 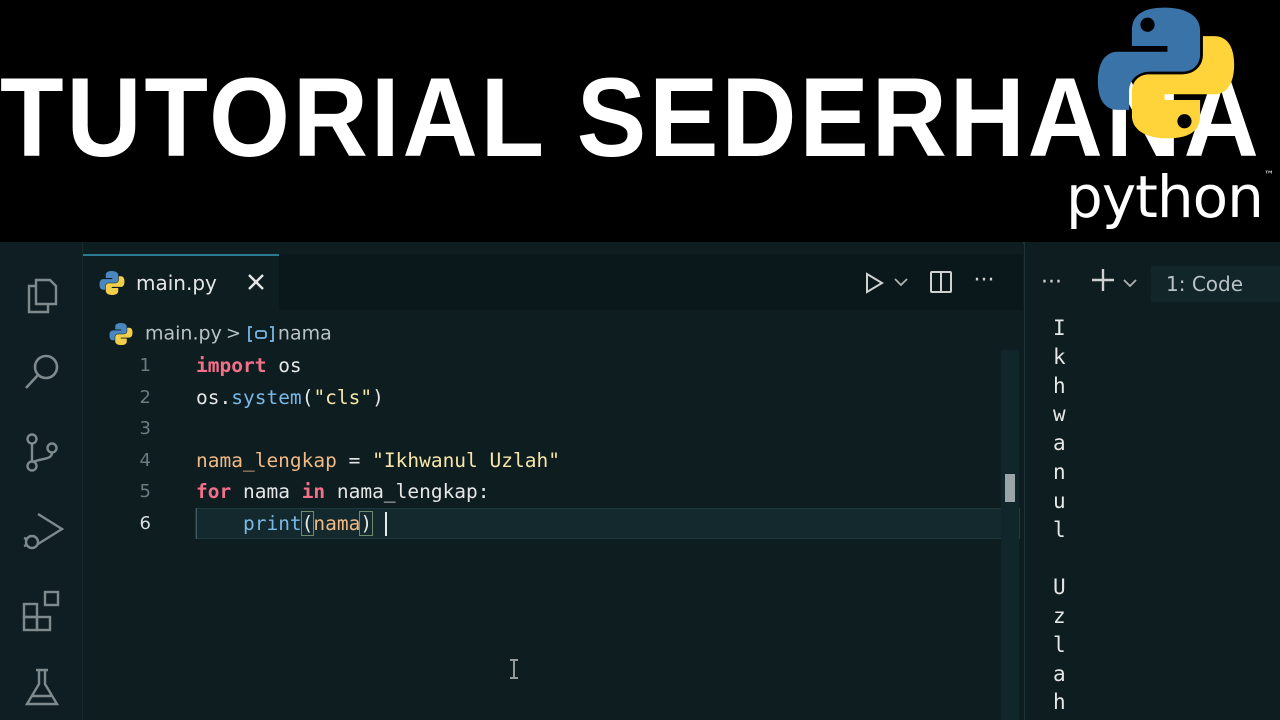 I want to click on output-line: I, so click(x=1059, y=328).